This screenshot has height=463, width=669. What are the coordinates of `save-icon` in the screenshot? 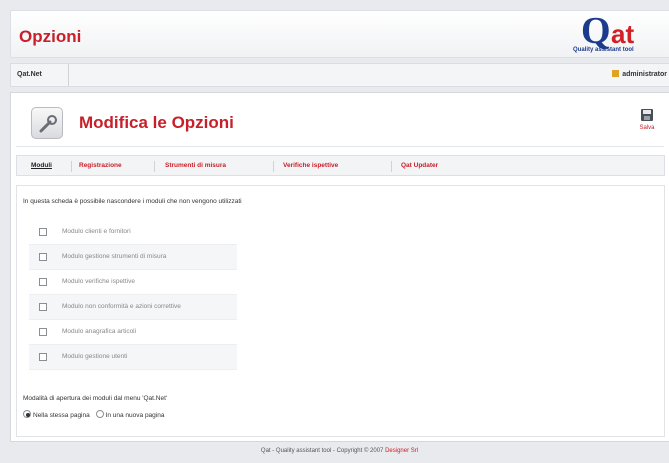 It's located at (647, 115).